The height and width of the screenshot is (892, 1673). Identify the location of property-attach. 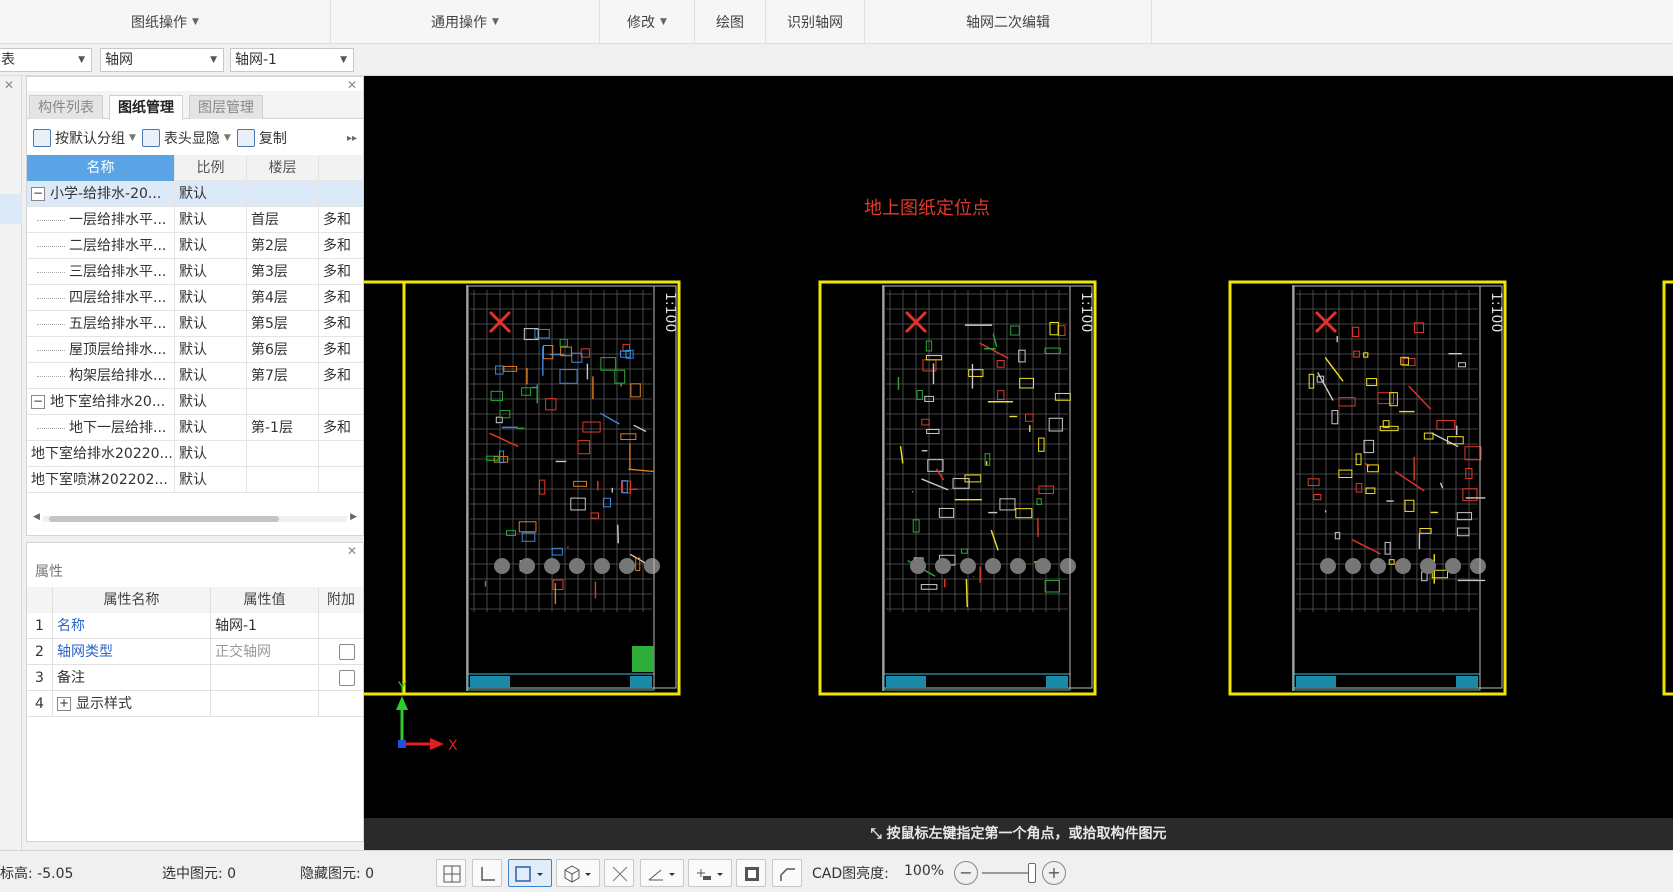
(341, 704).